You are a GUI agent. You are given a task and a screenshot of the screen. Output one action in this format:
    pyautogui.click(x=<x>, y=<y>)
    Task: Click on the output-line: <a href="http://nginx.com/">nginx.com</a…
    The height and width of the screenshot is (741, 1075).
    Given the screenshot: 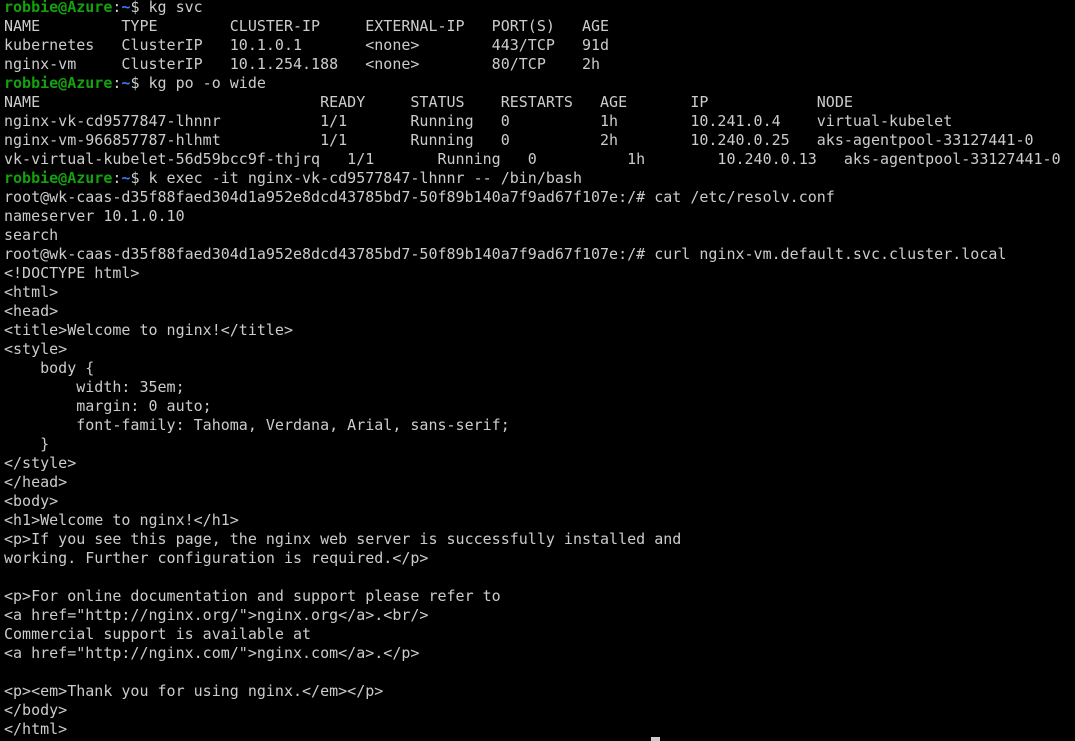 What is the action you would take?
    pyautogui.click(x=212, y=653)
    